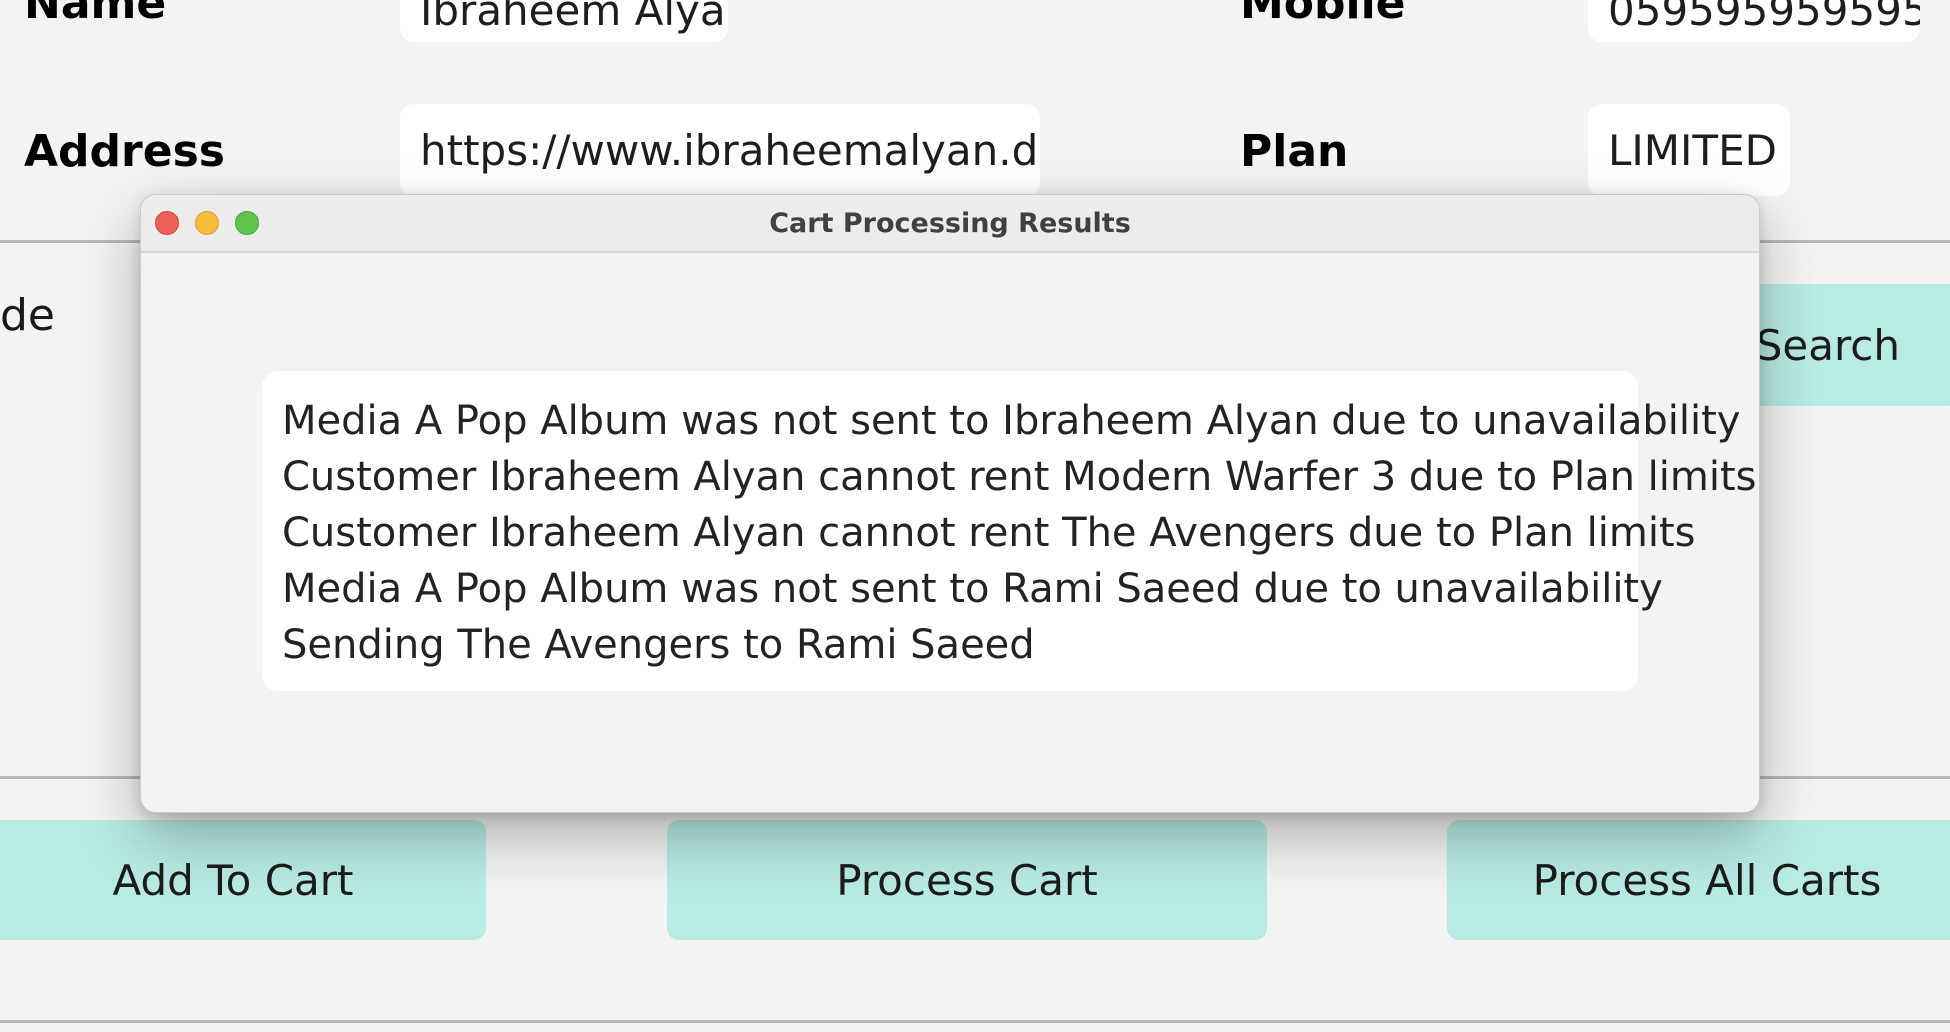  What do you see at coordinates (1707, 880) in the screenshot?
I see `process-all-carts-label: Process All Carts` at bounding box center [1707, 880].